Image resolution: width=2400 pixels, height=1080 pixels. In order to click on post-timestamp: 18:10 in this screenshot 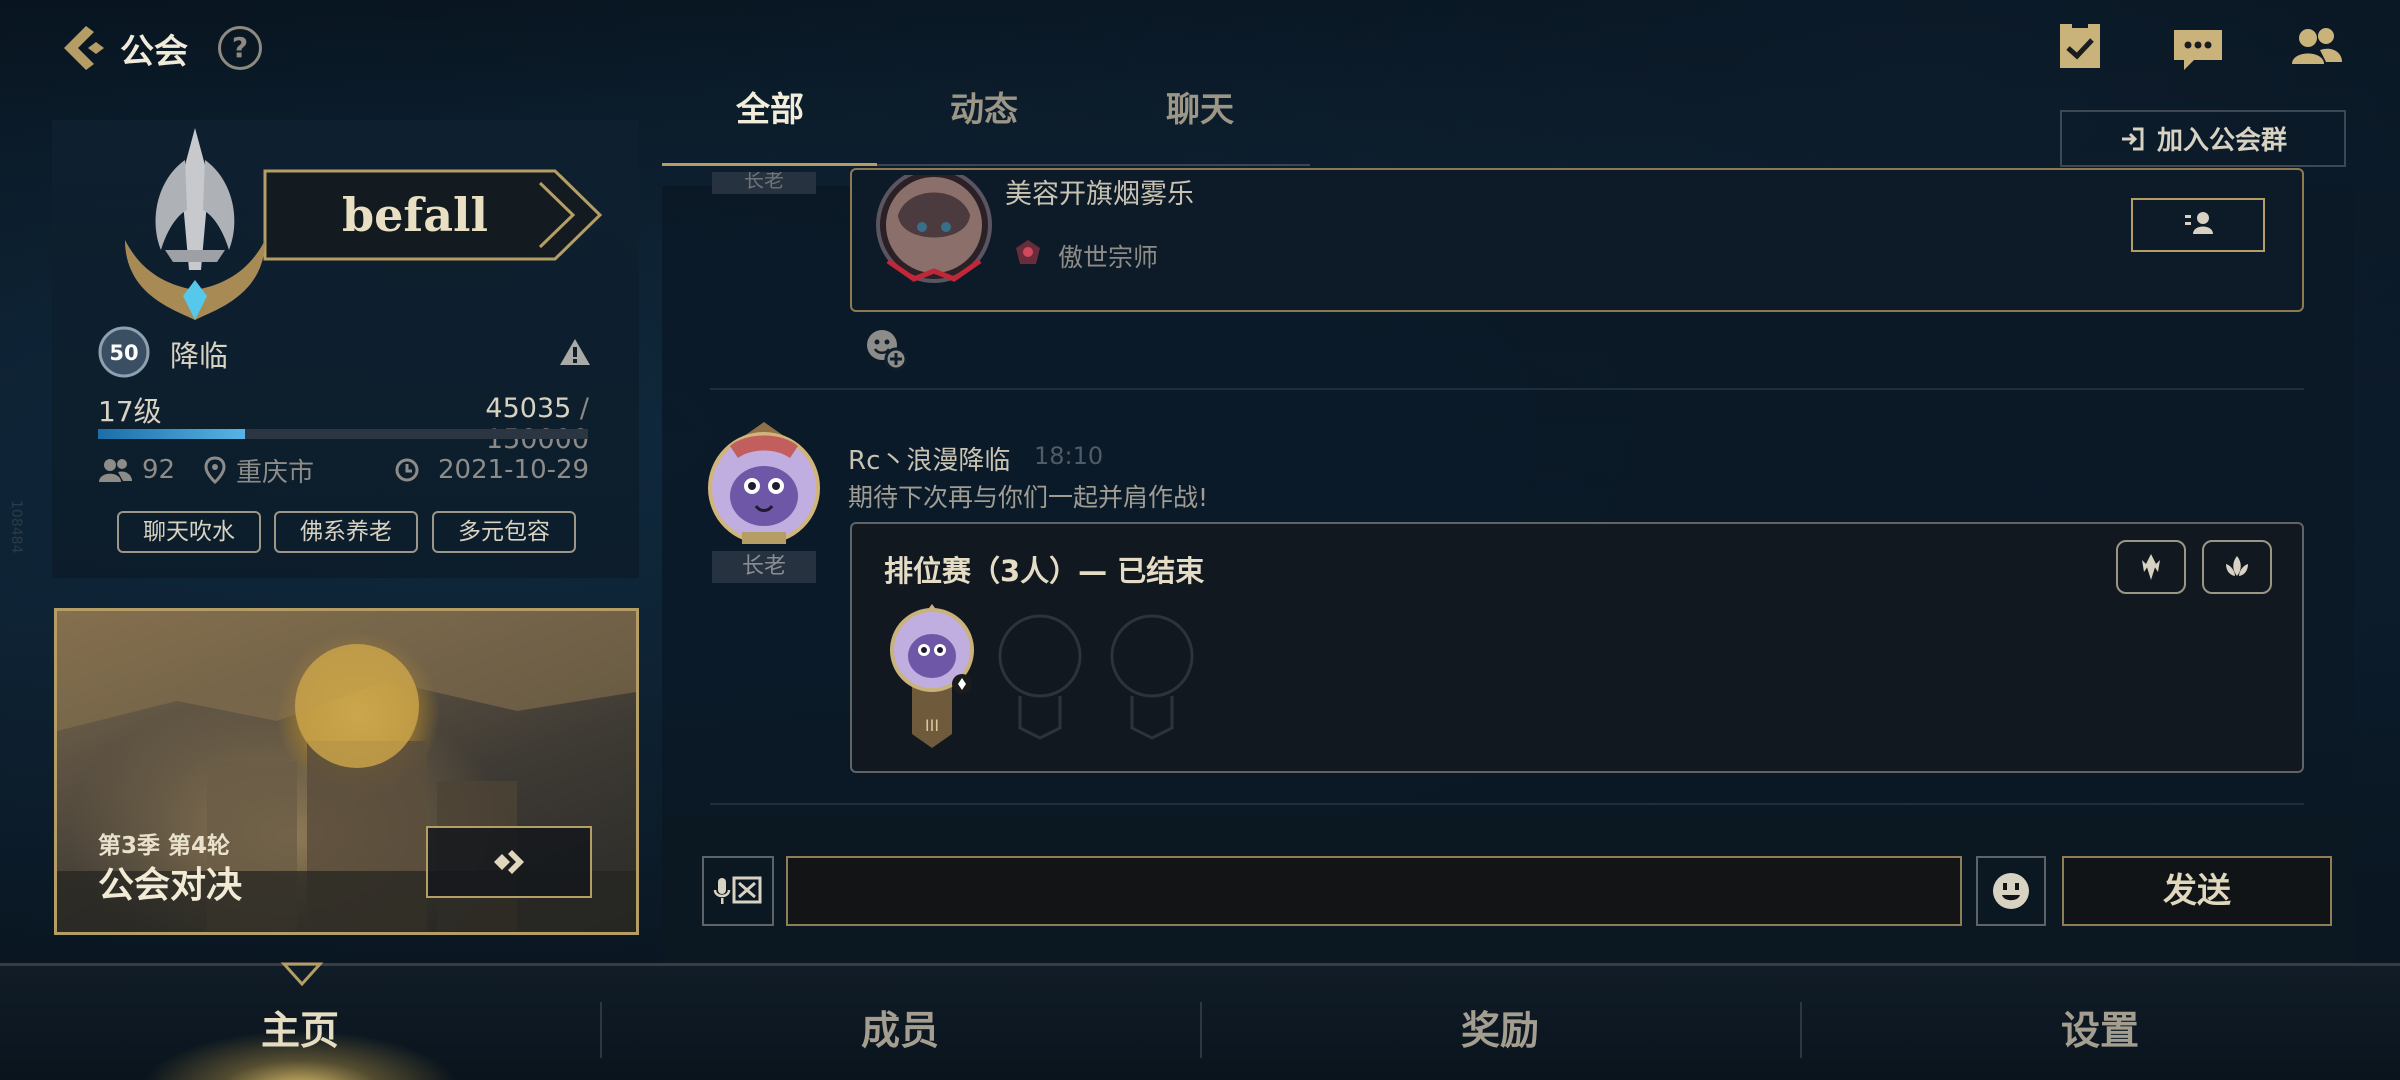, I will do `click(1069, 456)`.